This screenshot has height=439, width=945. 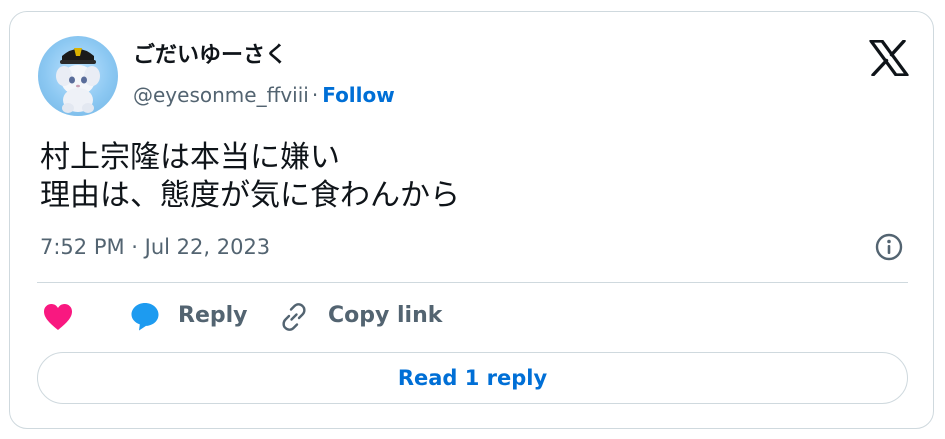 What do you see at coordinates (78, 80) in the screenshot?
I see `avatar-image` at bounding box center [78, 80].